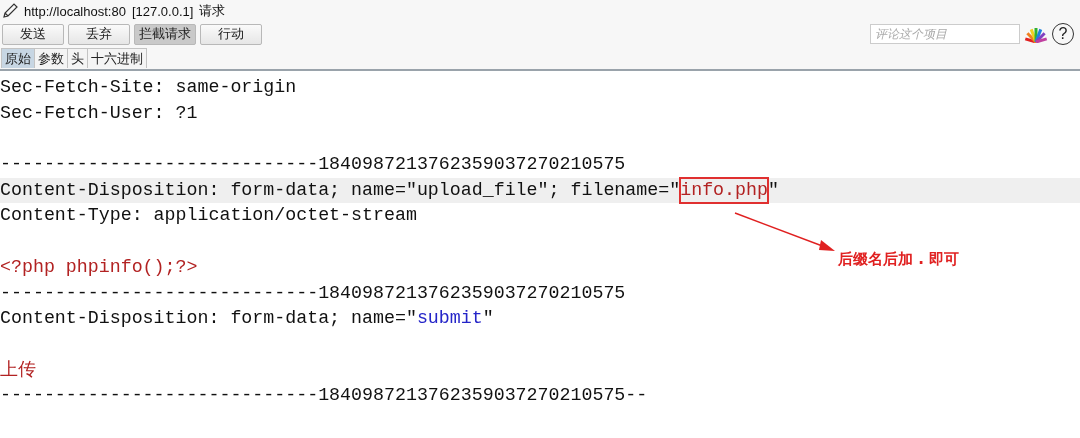 Image resolution: width=1080 pixels, height=438 pixels. I want to click on view-tab: 十六进制, so click(117, 58).